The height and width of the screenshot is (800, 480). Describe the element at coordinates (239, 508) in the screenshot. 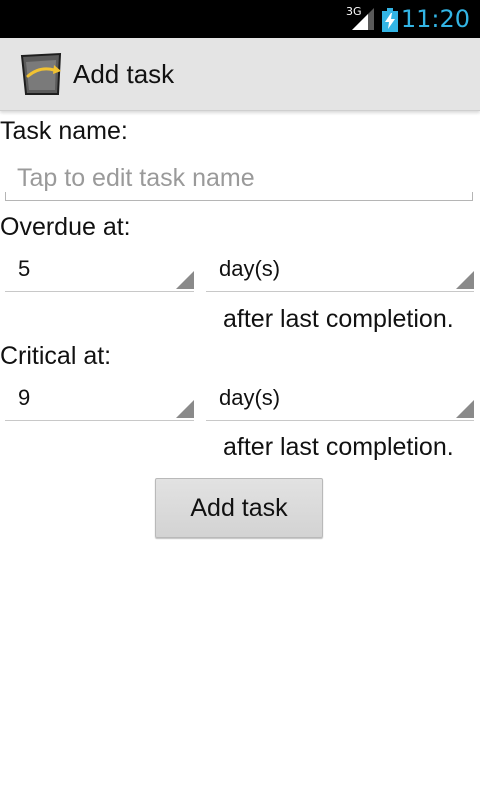

I see `add-task-button: Add task` at that location.